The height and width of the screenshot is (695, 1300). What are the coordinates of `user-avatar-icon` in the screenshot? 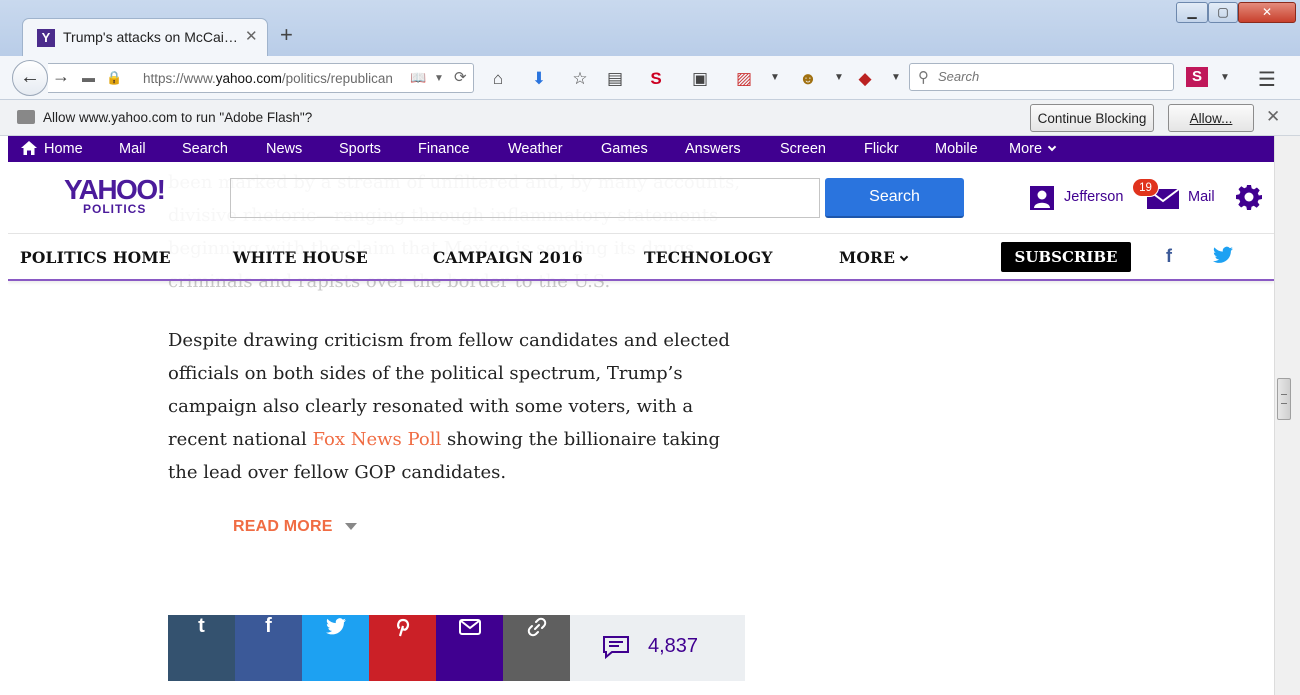 It's located at (1042, 198).